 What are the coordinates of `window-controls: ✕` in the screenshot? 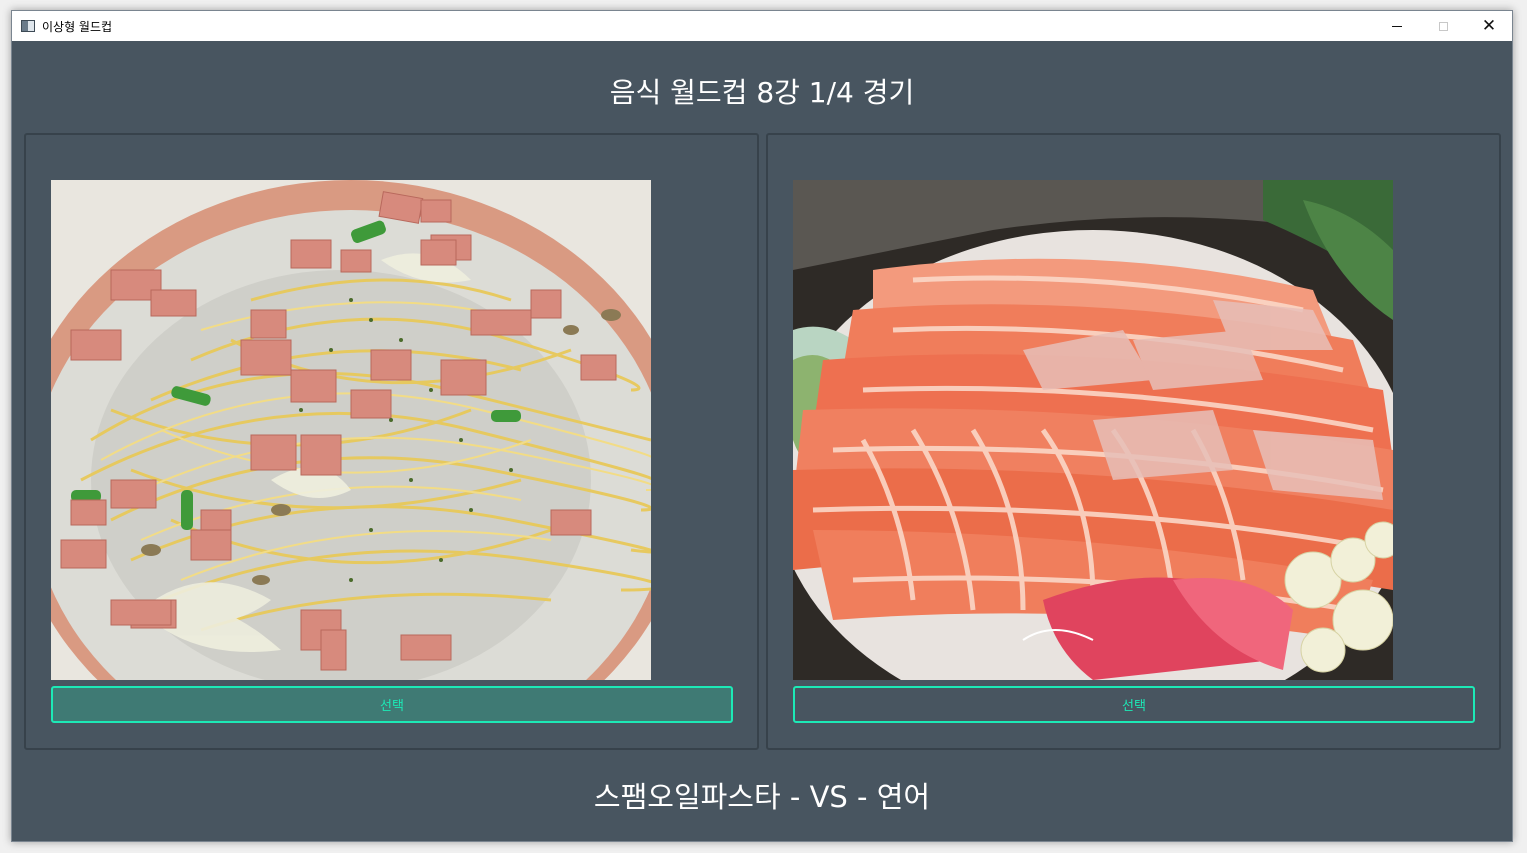 It's located at (1443, 26).